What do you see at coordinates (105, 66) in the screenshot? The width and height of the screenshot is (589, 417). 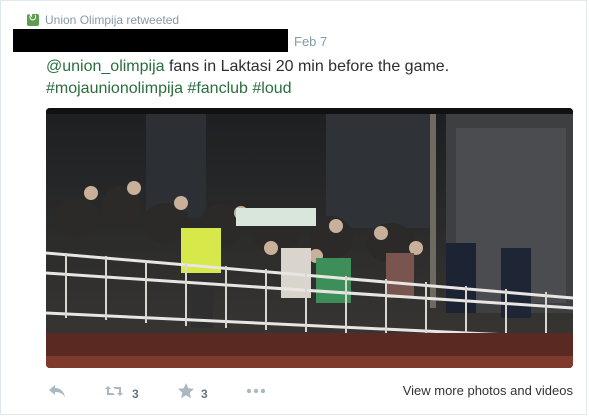 I see `mention-link: @union_olimpija` at bounding box center [105, 66].